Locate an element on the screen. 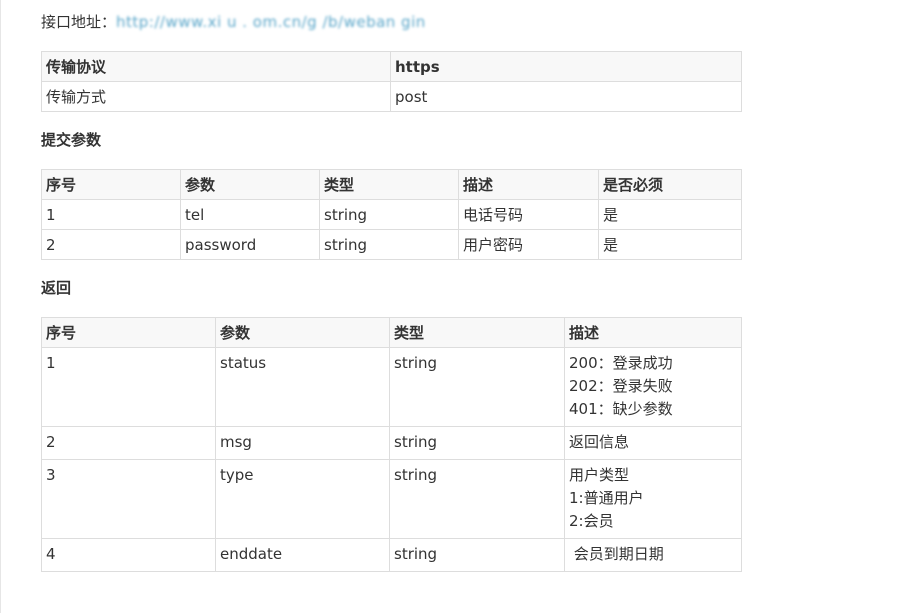  table-row: 传输方式 post is located at coordinates (391, 96).